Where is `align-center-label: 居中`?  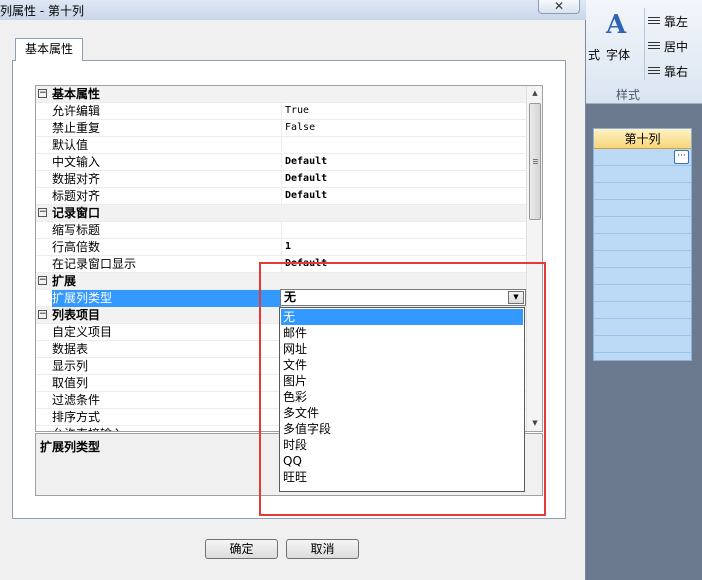 align-center-label: 居中 is located at coordinates (676, 47).